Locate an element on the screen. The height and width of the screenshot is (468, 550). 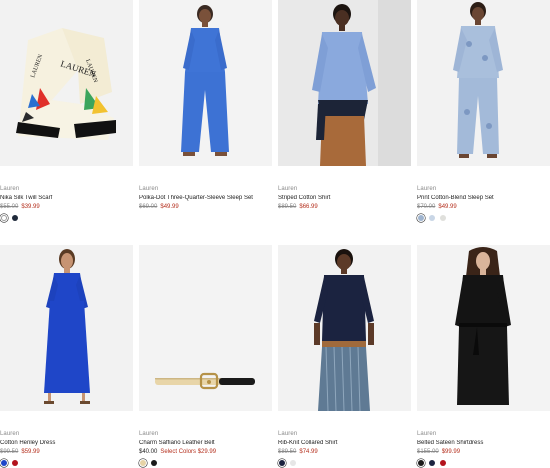
sale-price: $66.99 is located at coordinates (308, 207).